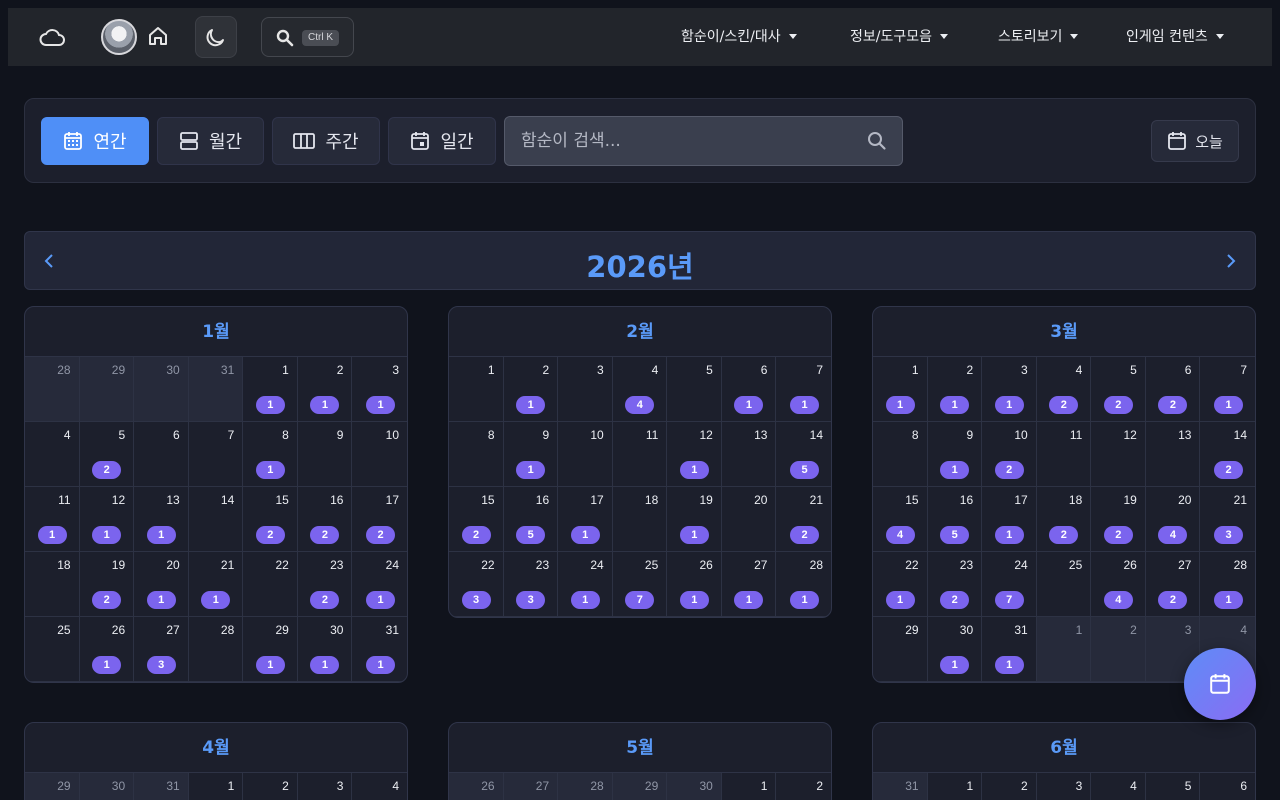 The image size is (1280, 800). Describe the element at coordinates (1231, 261) in the screenshot. I see `next-year-button` at that location.